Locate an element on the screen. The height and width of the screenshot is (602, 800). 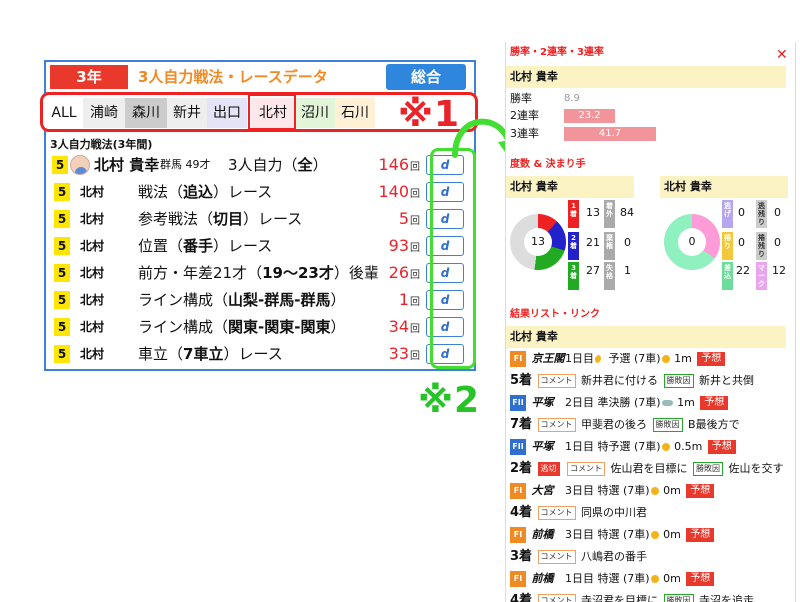
race-count: 5回 is located at coordinates (409, 218).